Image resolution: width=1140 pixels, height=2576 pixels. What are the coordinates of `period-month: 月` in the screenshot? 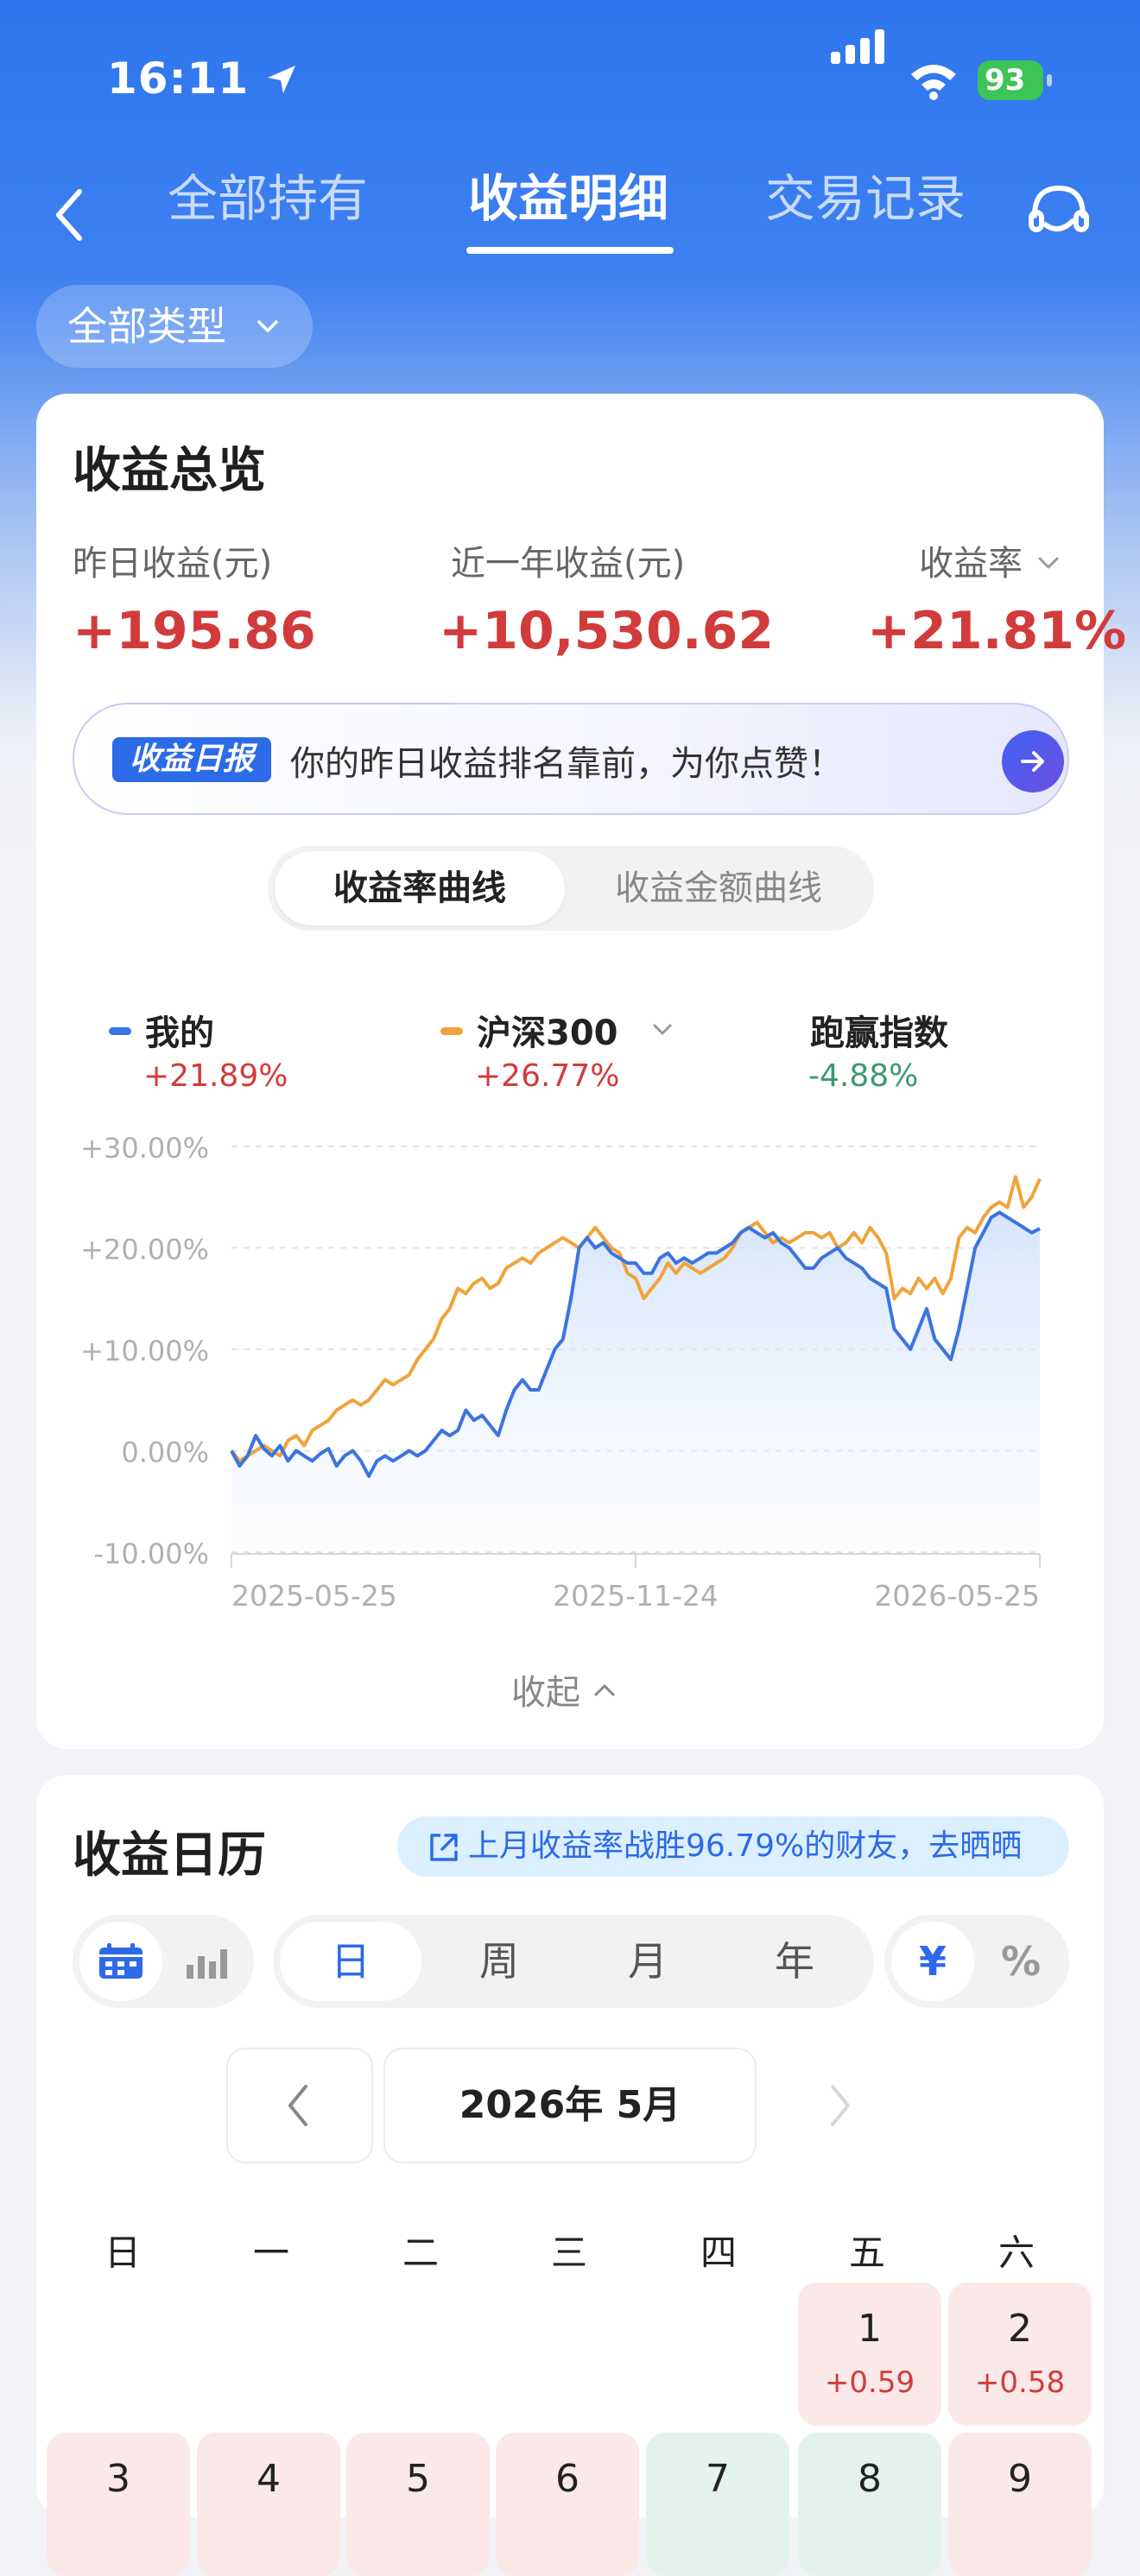 It's located at (648, 1961).